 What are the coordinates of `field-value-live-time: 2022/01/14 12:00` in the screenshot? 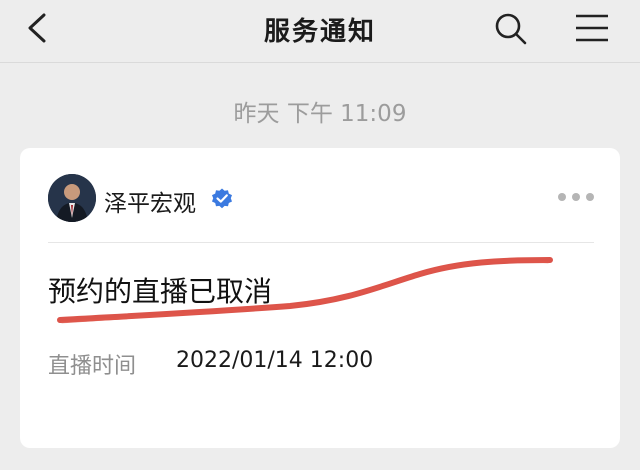 It's located at (275, 360).